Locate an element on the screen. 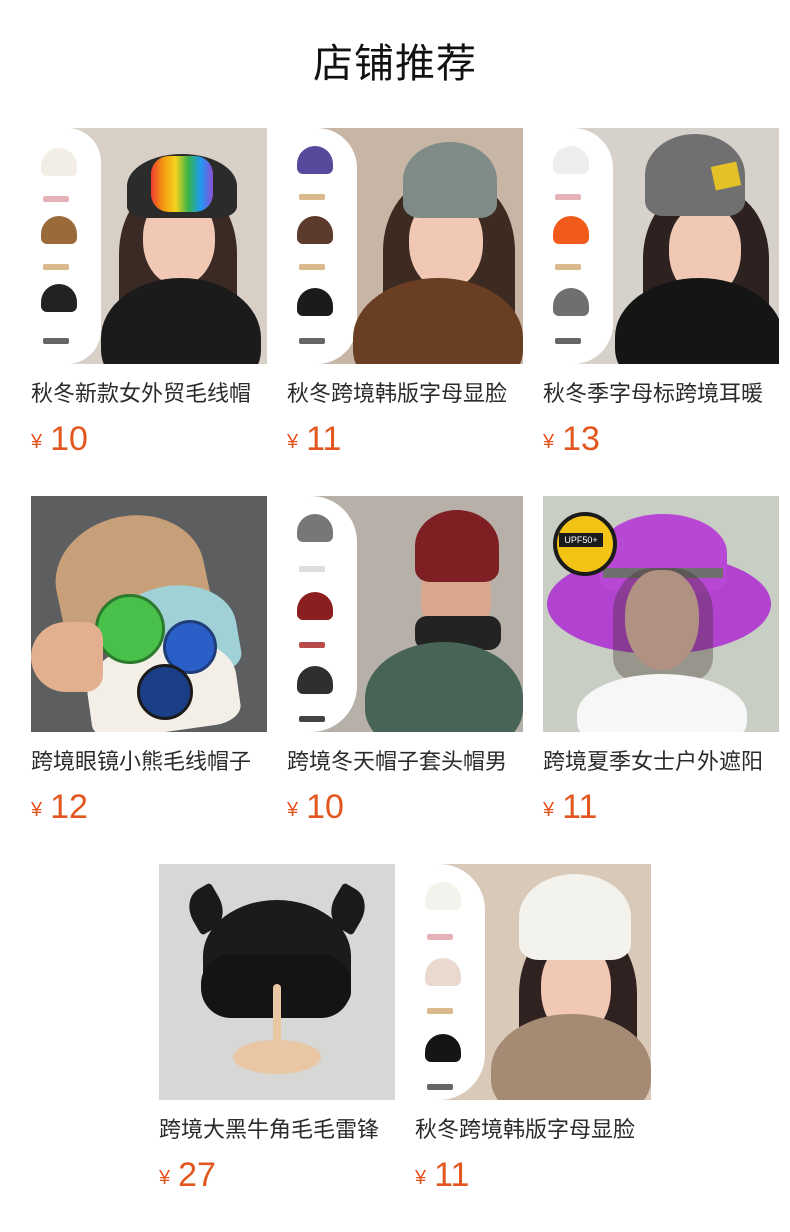 The image size is (790, 1232). product-price: ¥ 27 is located at coordinates (187, 1175).